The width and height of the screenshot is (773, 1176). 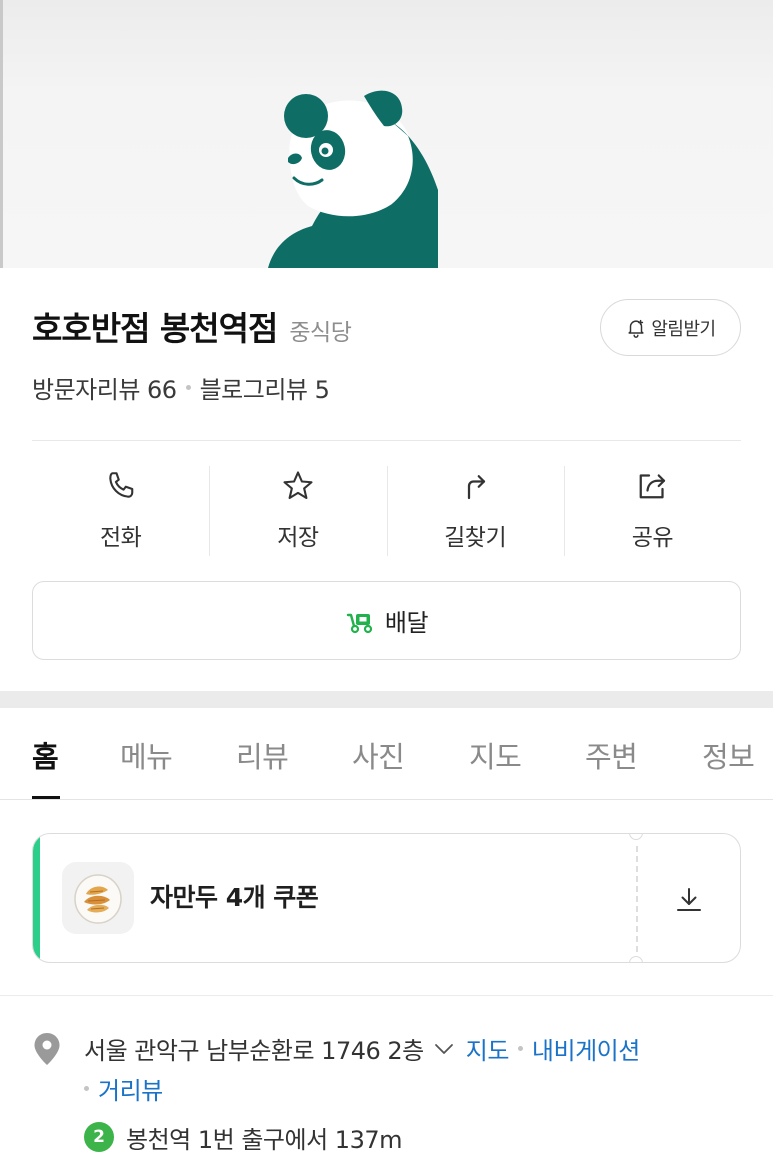 I want to click on save-button: 저장, so click(x=297, y=510).